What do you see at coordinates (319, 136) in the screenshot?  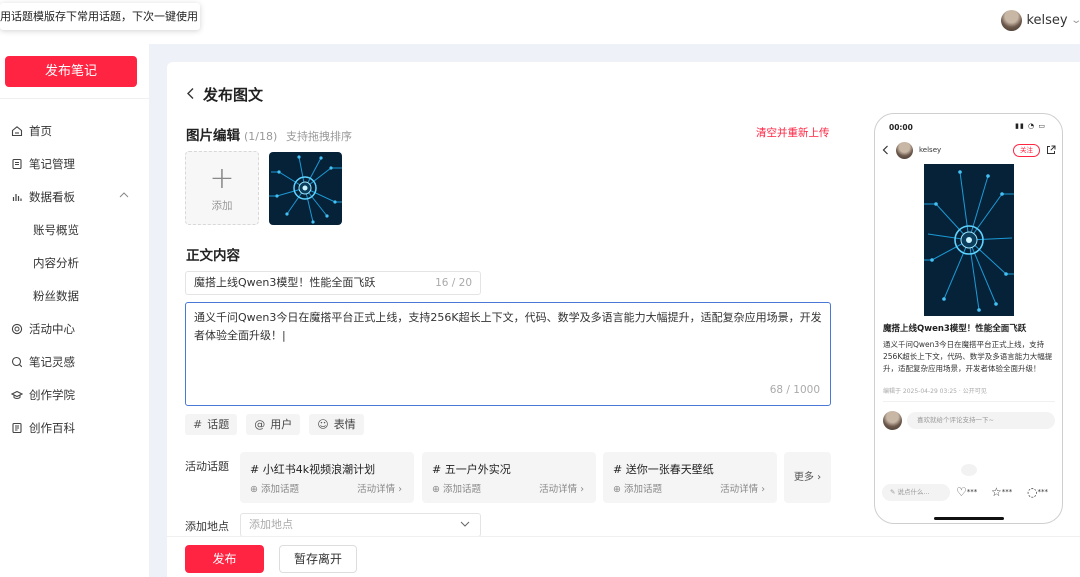 I see `image-drag-hint: 支持拖拽排序` at bounding box center [319, 136].